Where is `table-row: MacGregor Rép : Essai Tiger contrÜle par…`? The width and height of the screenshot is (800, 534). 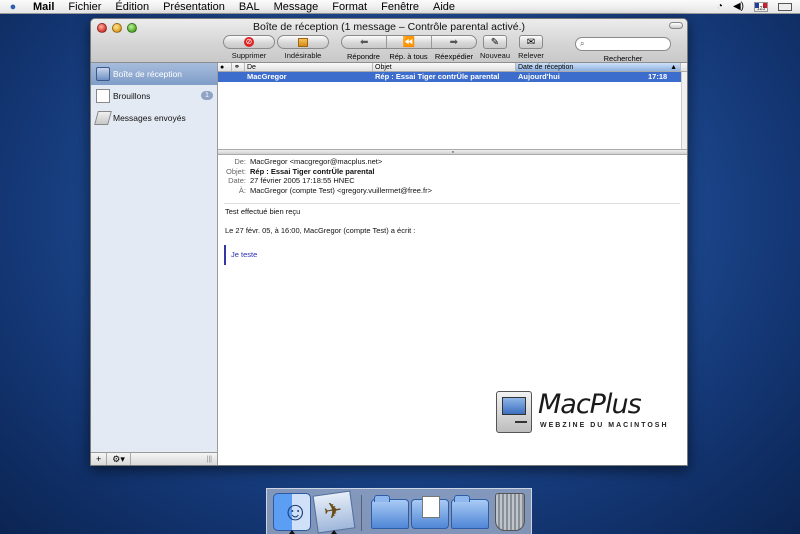 table-row: MacGregor Rép : Essai Tiger contrÜle par… is located at coordinates (452, 77).